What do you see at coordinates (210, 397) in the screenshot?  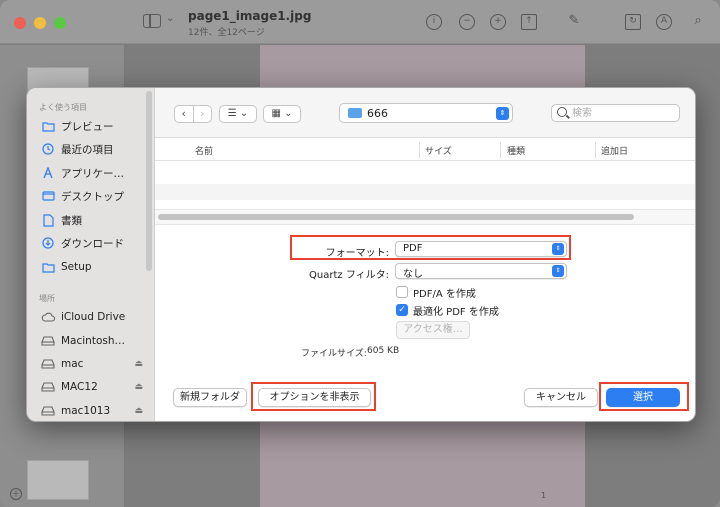 I see `new-folder-button: 新規フォルダ` at bounding box center [210, 397].